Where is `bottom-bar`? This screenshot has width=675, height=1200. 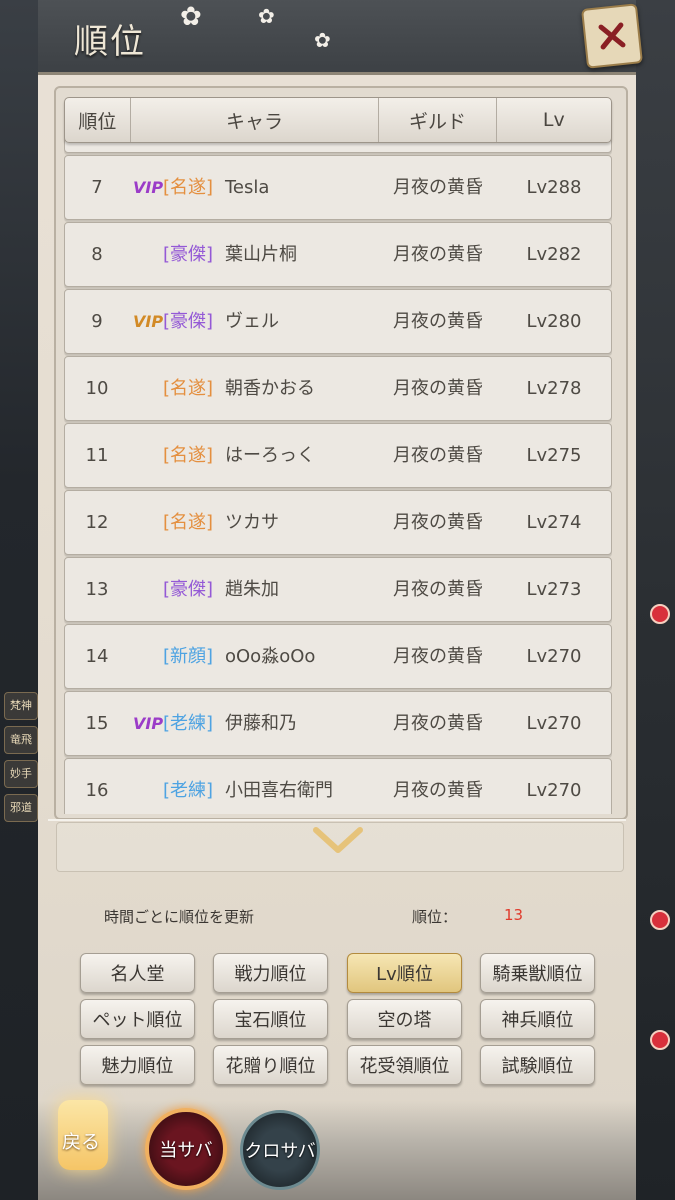
bottom-bar is located at coordinates (337, 1150).